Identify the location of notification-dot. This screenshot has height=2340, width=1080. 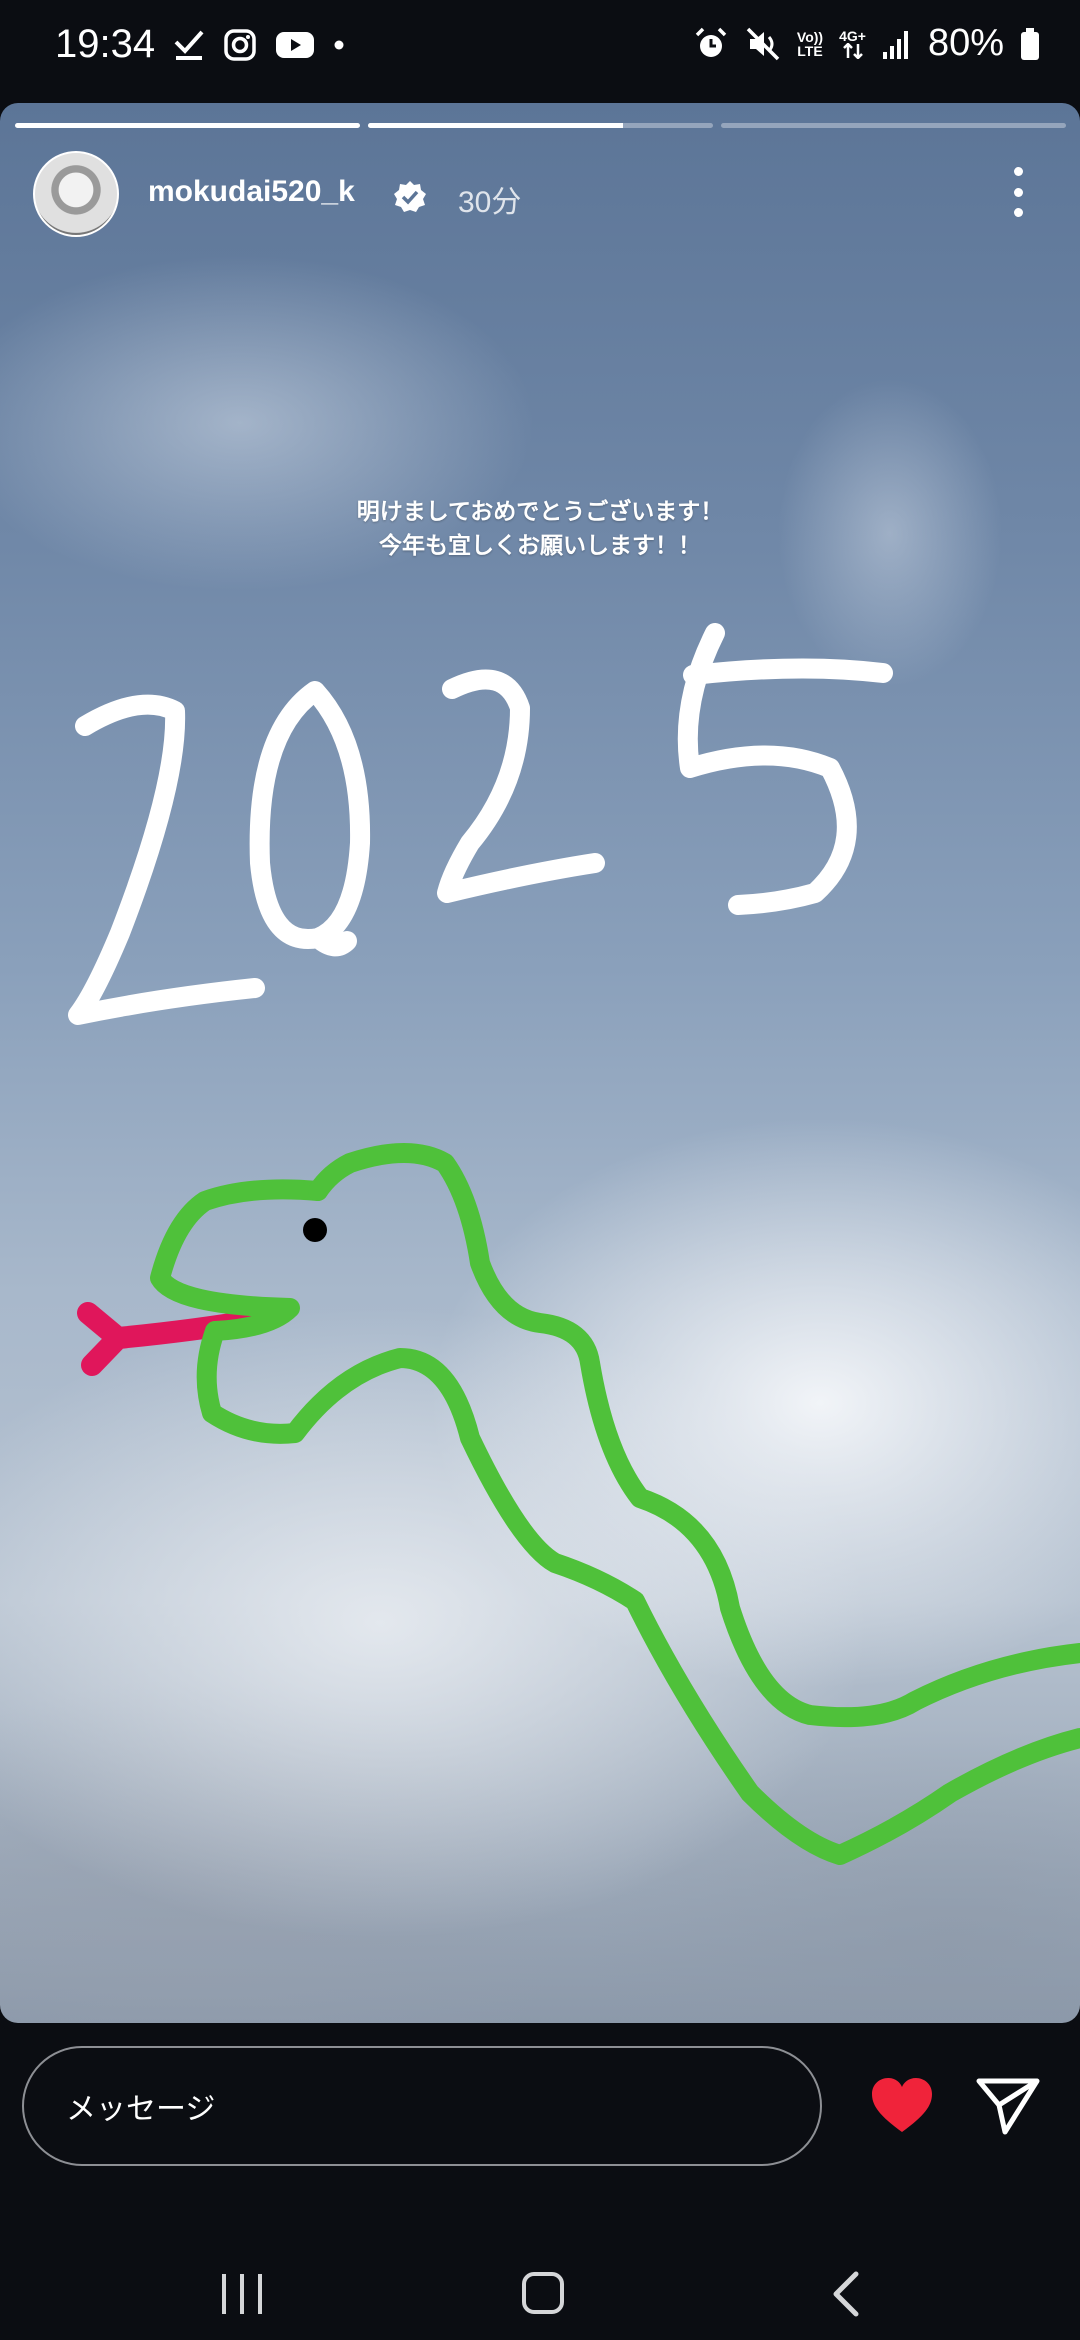
(339, 45).